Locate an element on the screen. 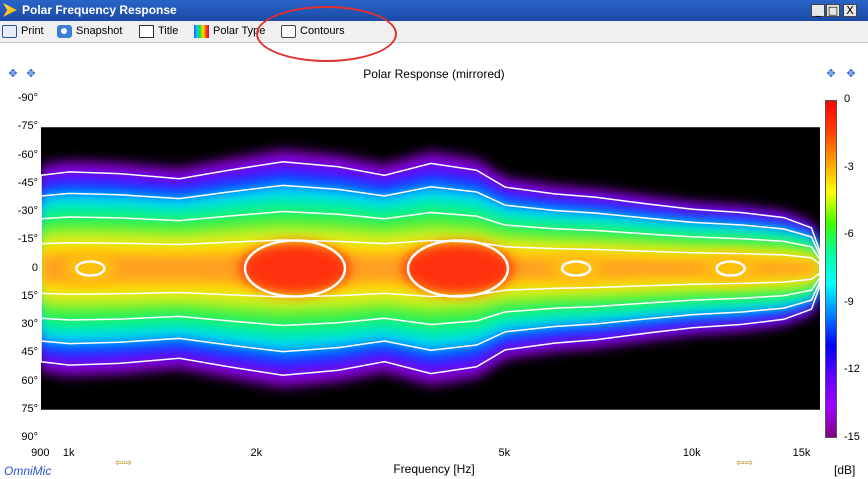 This screenshot has height=479, width=868. contours-label: Contours is located at coordinates (322, 31).